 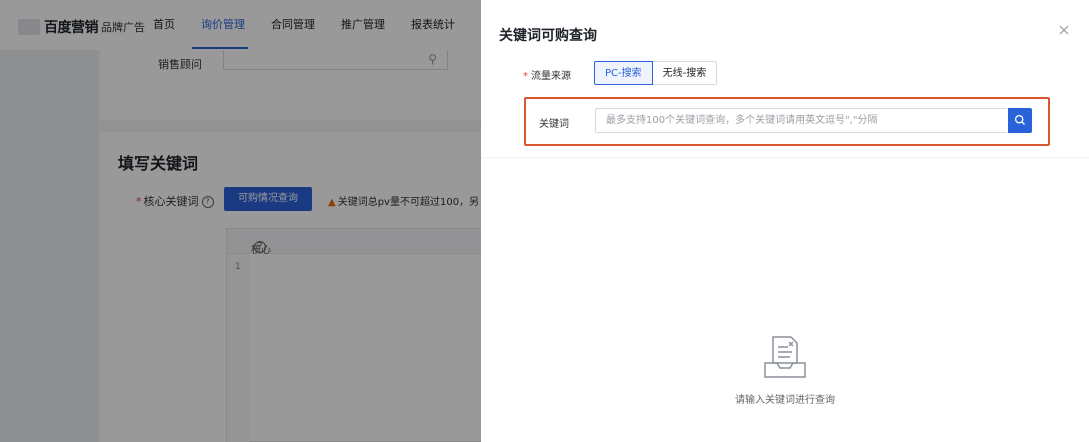 I want to click on keyword-search-button, so click(x=1020, y=120).